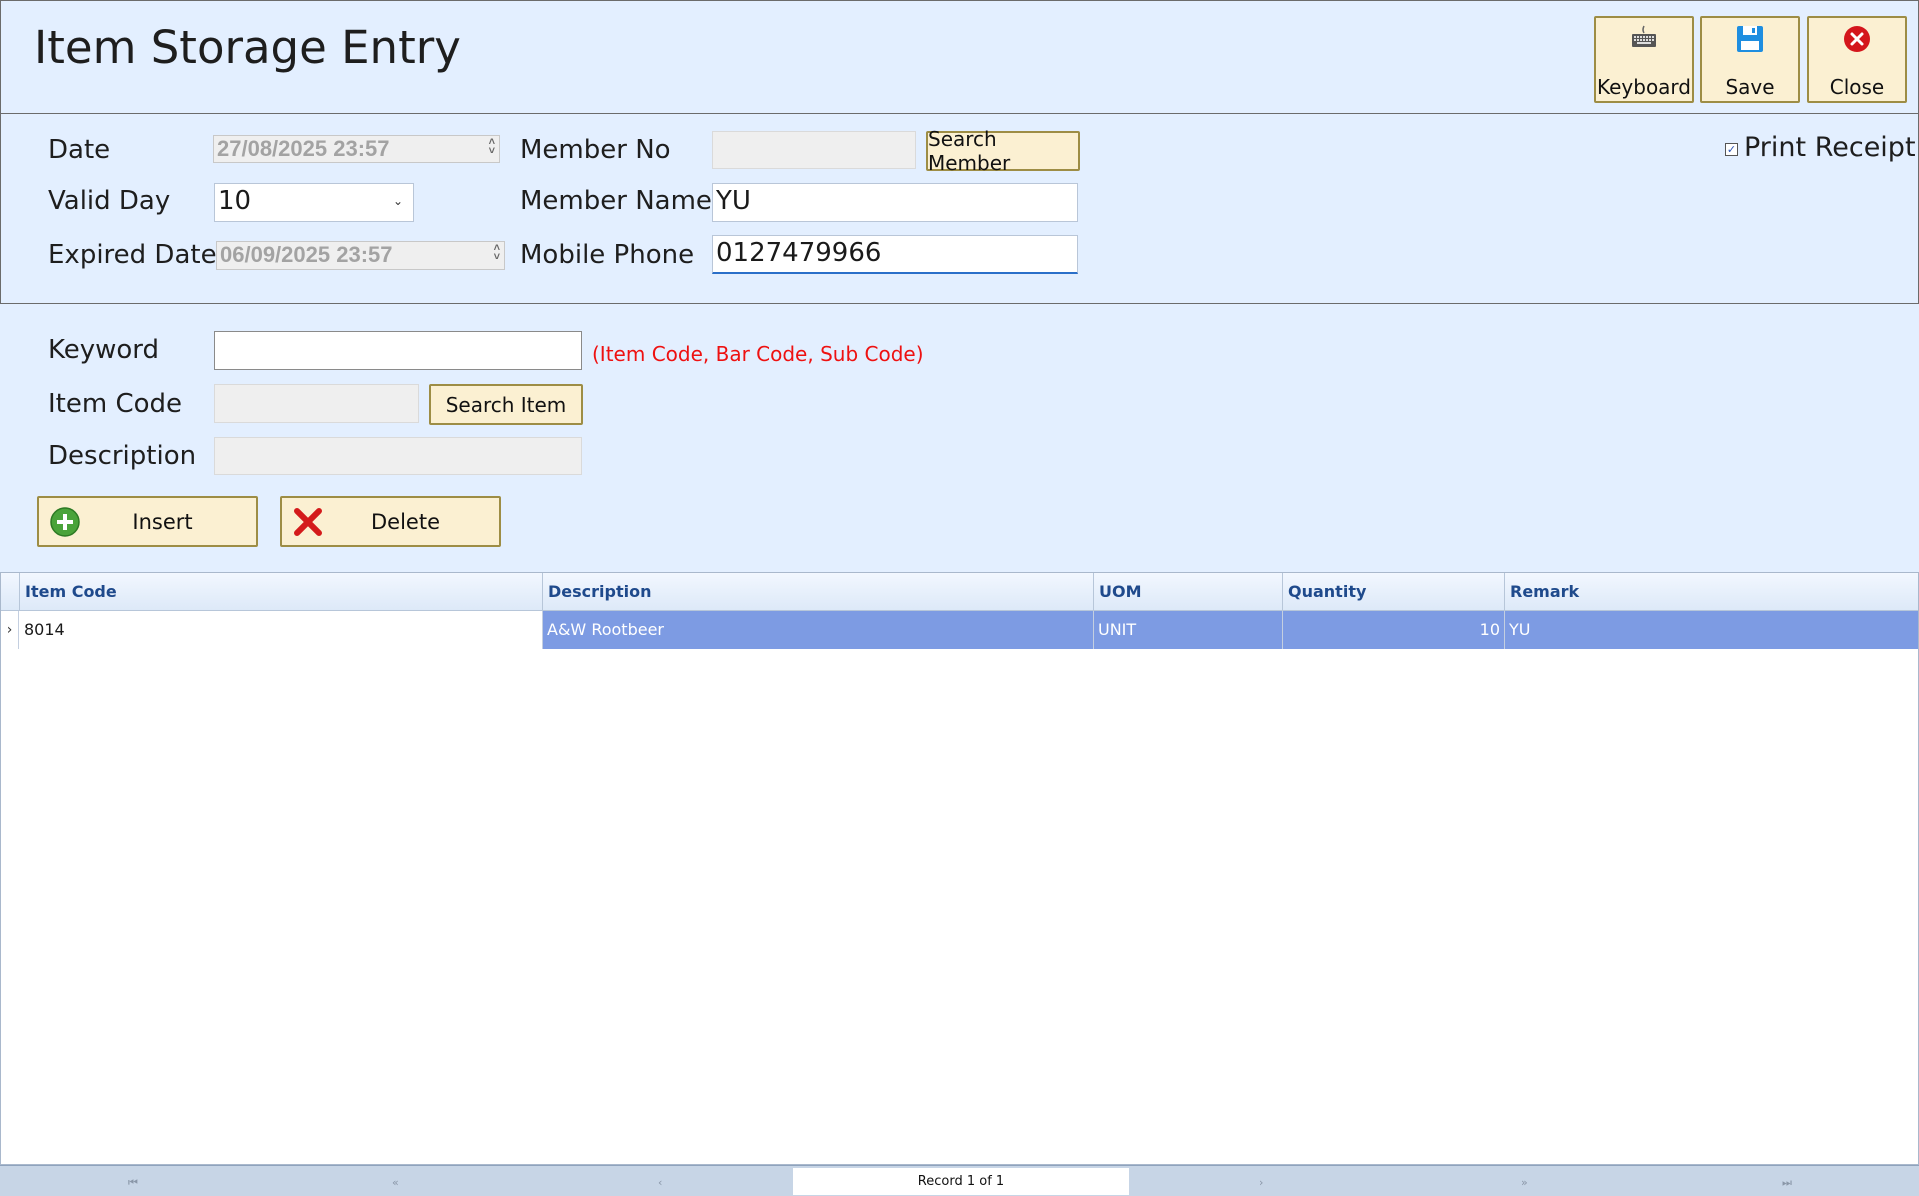  I want to click on cell-remark: YU, so click(1711, 630).